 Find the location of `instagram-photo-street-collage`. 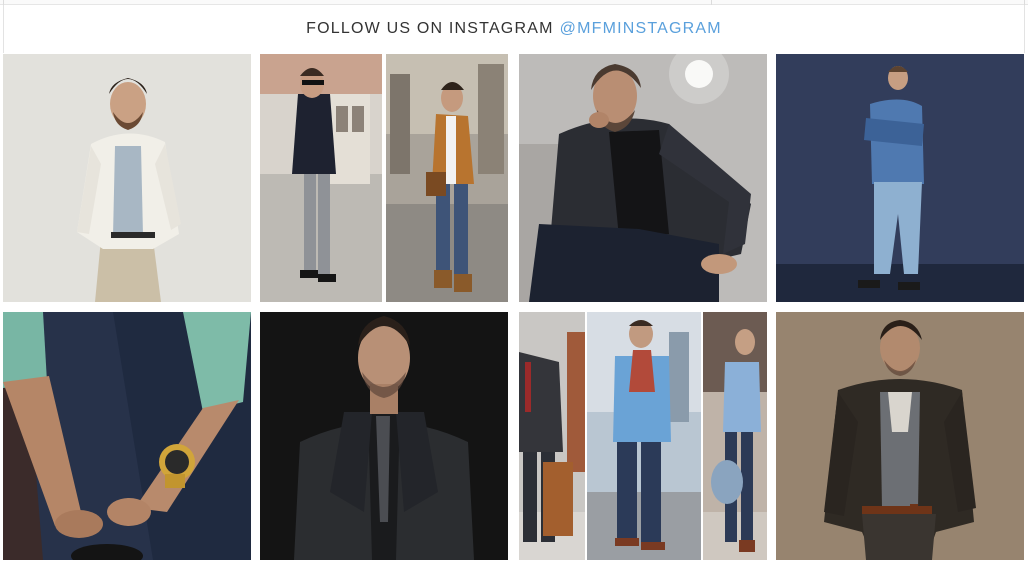

instagram-photo-street-collage is located at coordinates (384, 178).